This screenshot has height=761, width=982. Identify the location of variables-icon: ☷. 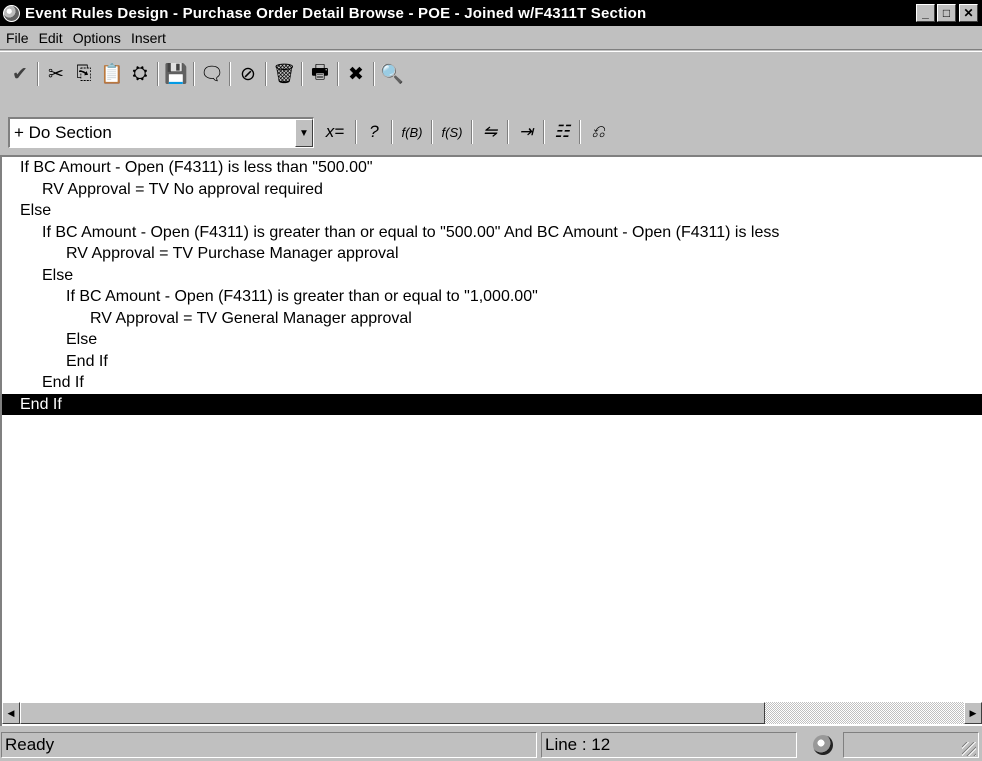
(562, 132).